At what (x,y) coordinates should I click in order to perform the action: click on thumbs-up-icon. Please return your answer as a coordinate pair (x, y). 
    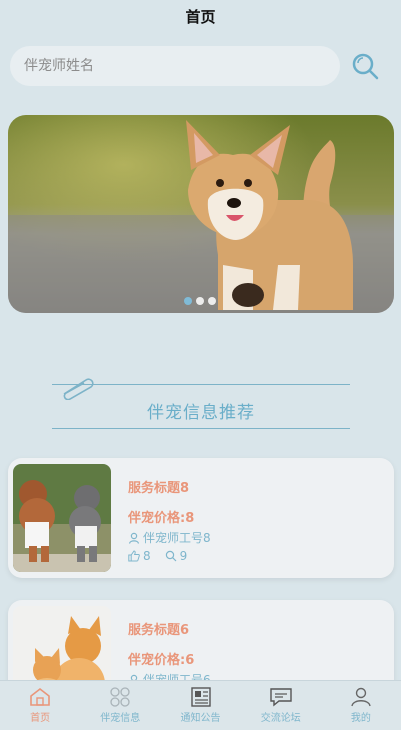
    Looking at the image, I should click on (134, 556).